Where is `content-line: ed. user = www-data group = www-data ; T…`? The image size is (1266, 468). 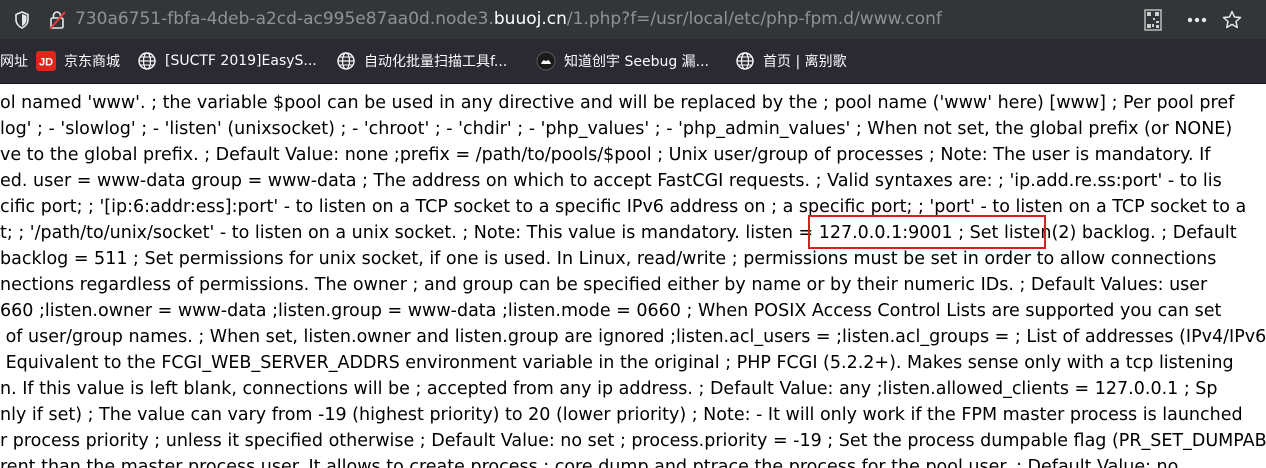
content-line: ed. user = www-data group = www-data ; T… is located at coordinates (611, 181).